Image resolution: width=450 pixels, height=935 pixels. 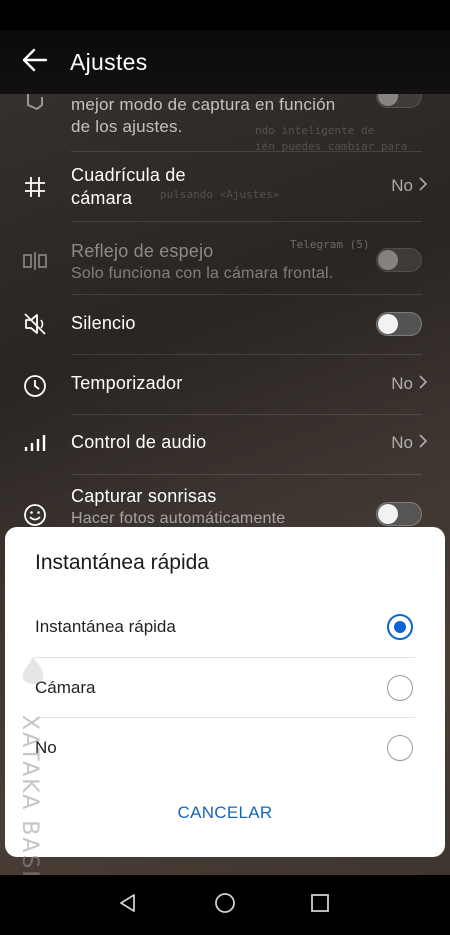 What do you see at coordinates (127, 383) in the screenshot?
I see `setting-title: Temporizador` at bounding box center [127, 383].